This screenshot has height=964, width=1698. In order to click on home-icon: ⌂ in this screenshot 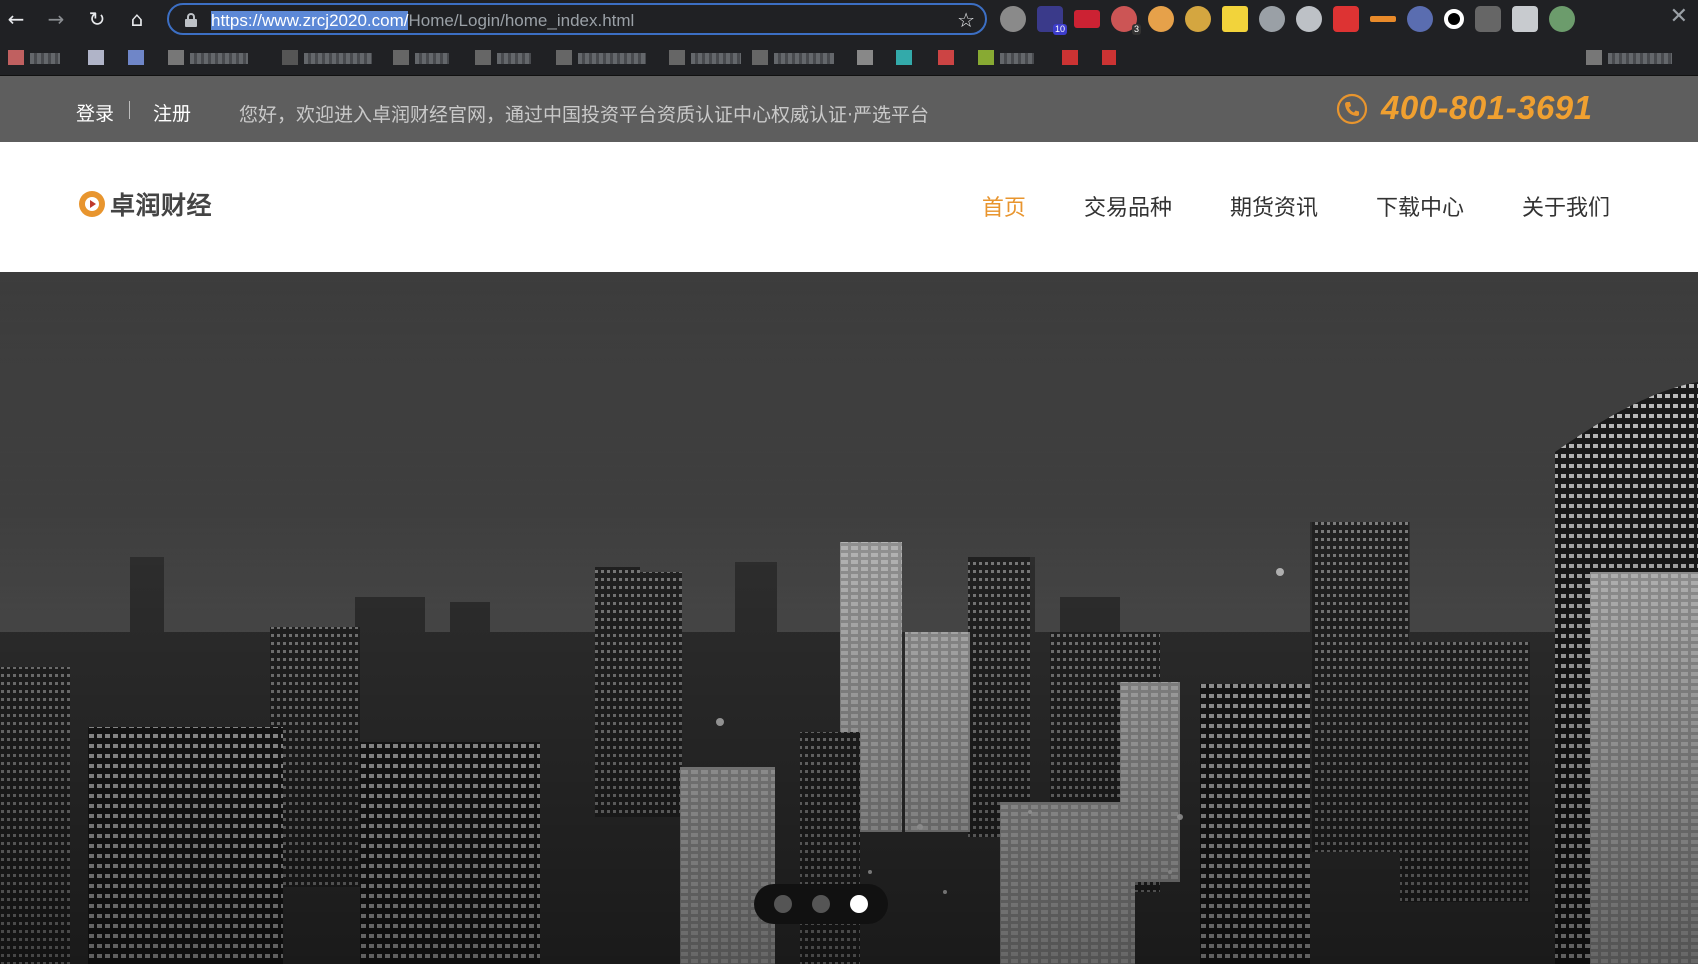, I will do `click(137, 19)`.